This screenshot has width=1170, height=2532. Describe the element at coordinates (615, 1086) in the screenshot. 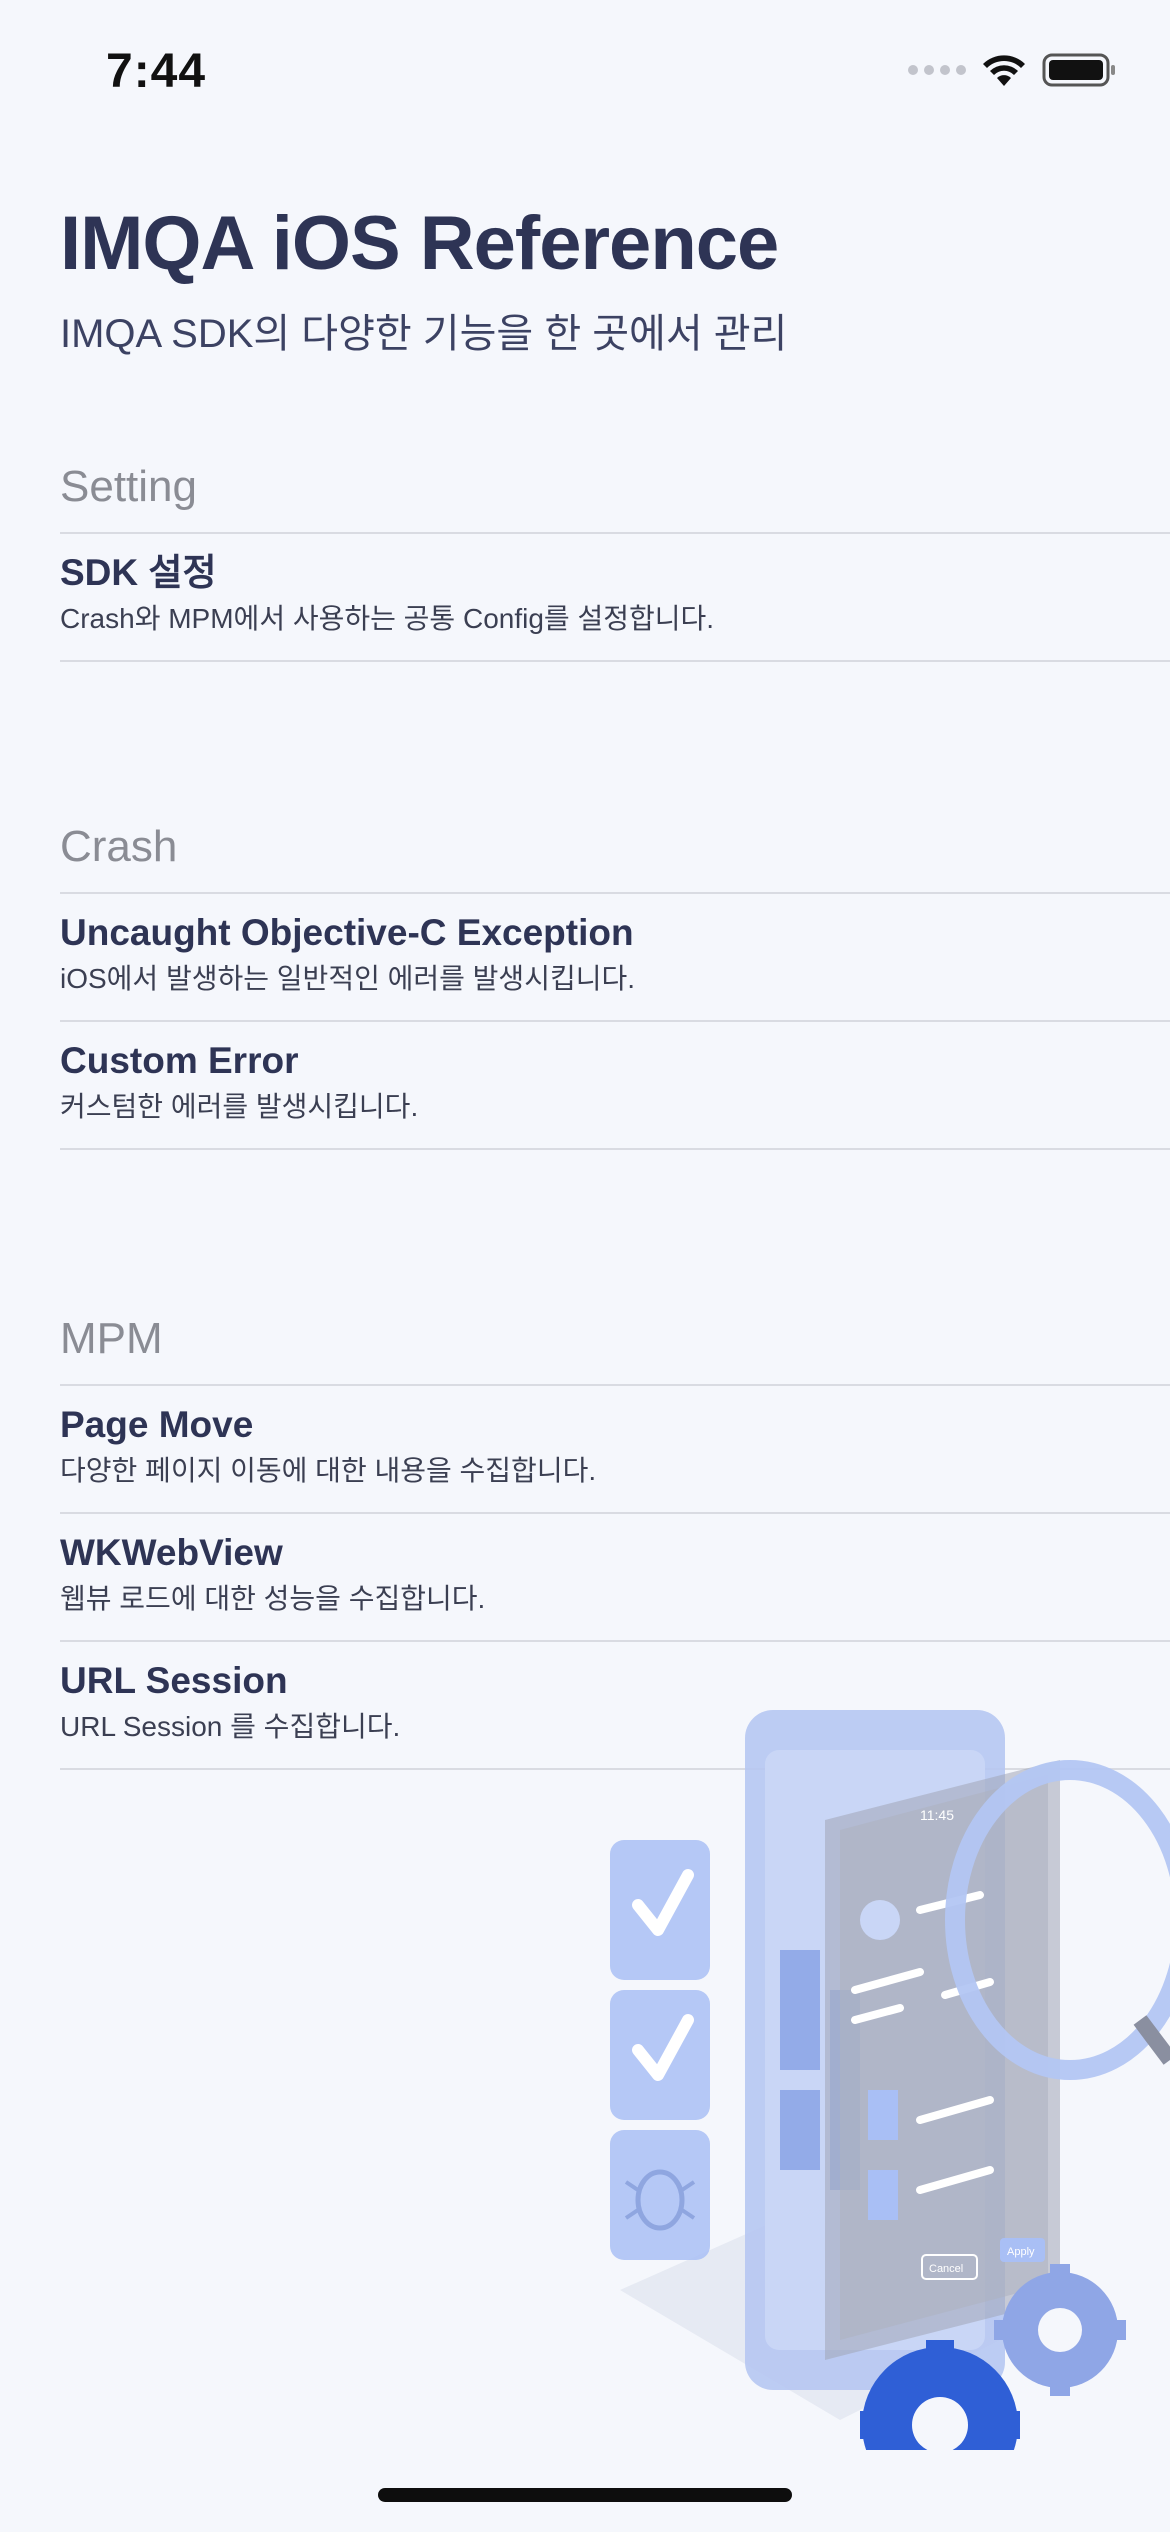

I see `list-item-custom-error: Custom Error 커스텀한 에러를 발생시킵니다.` at that location.